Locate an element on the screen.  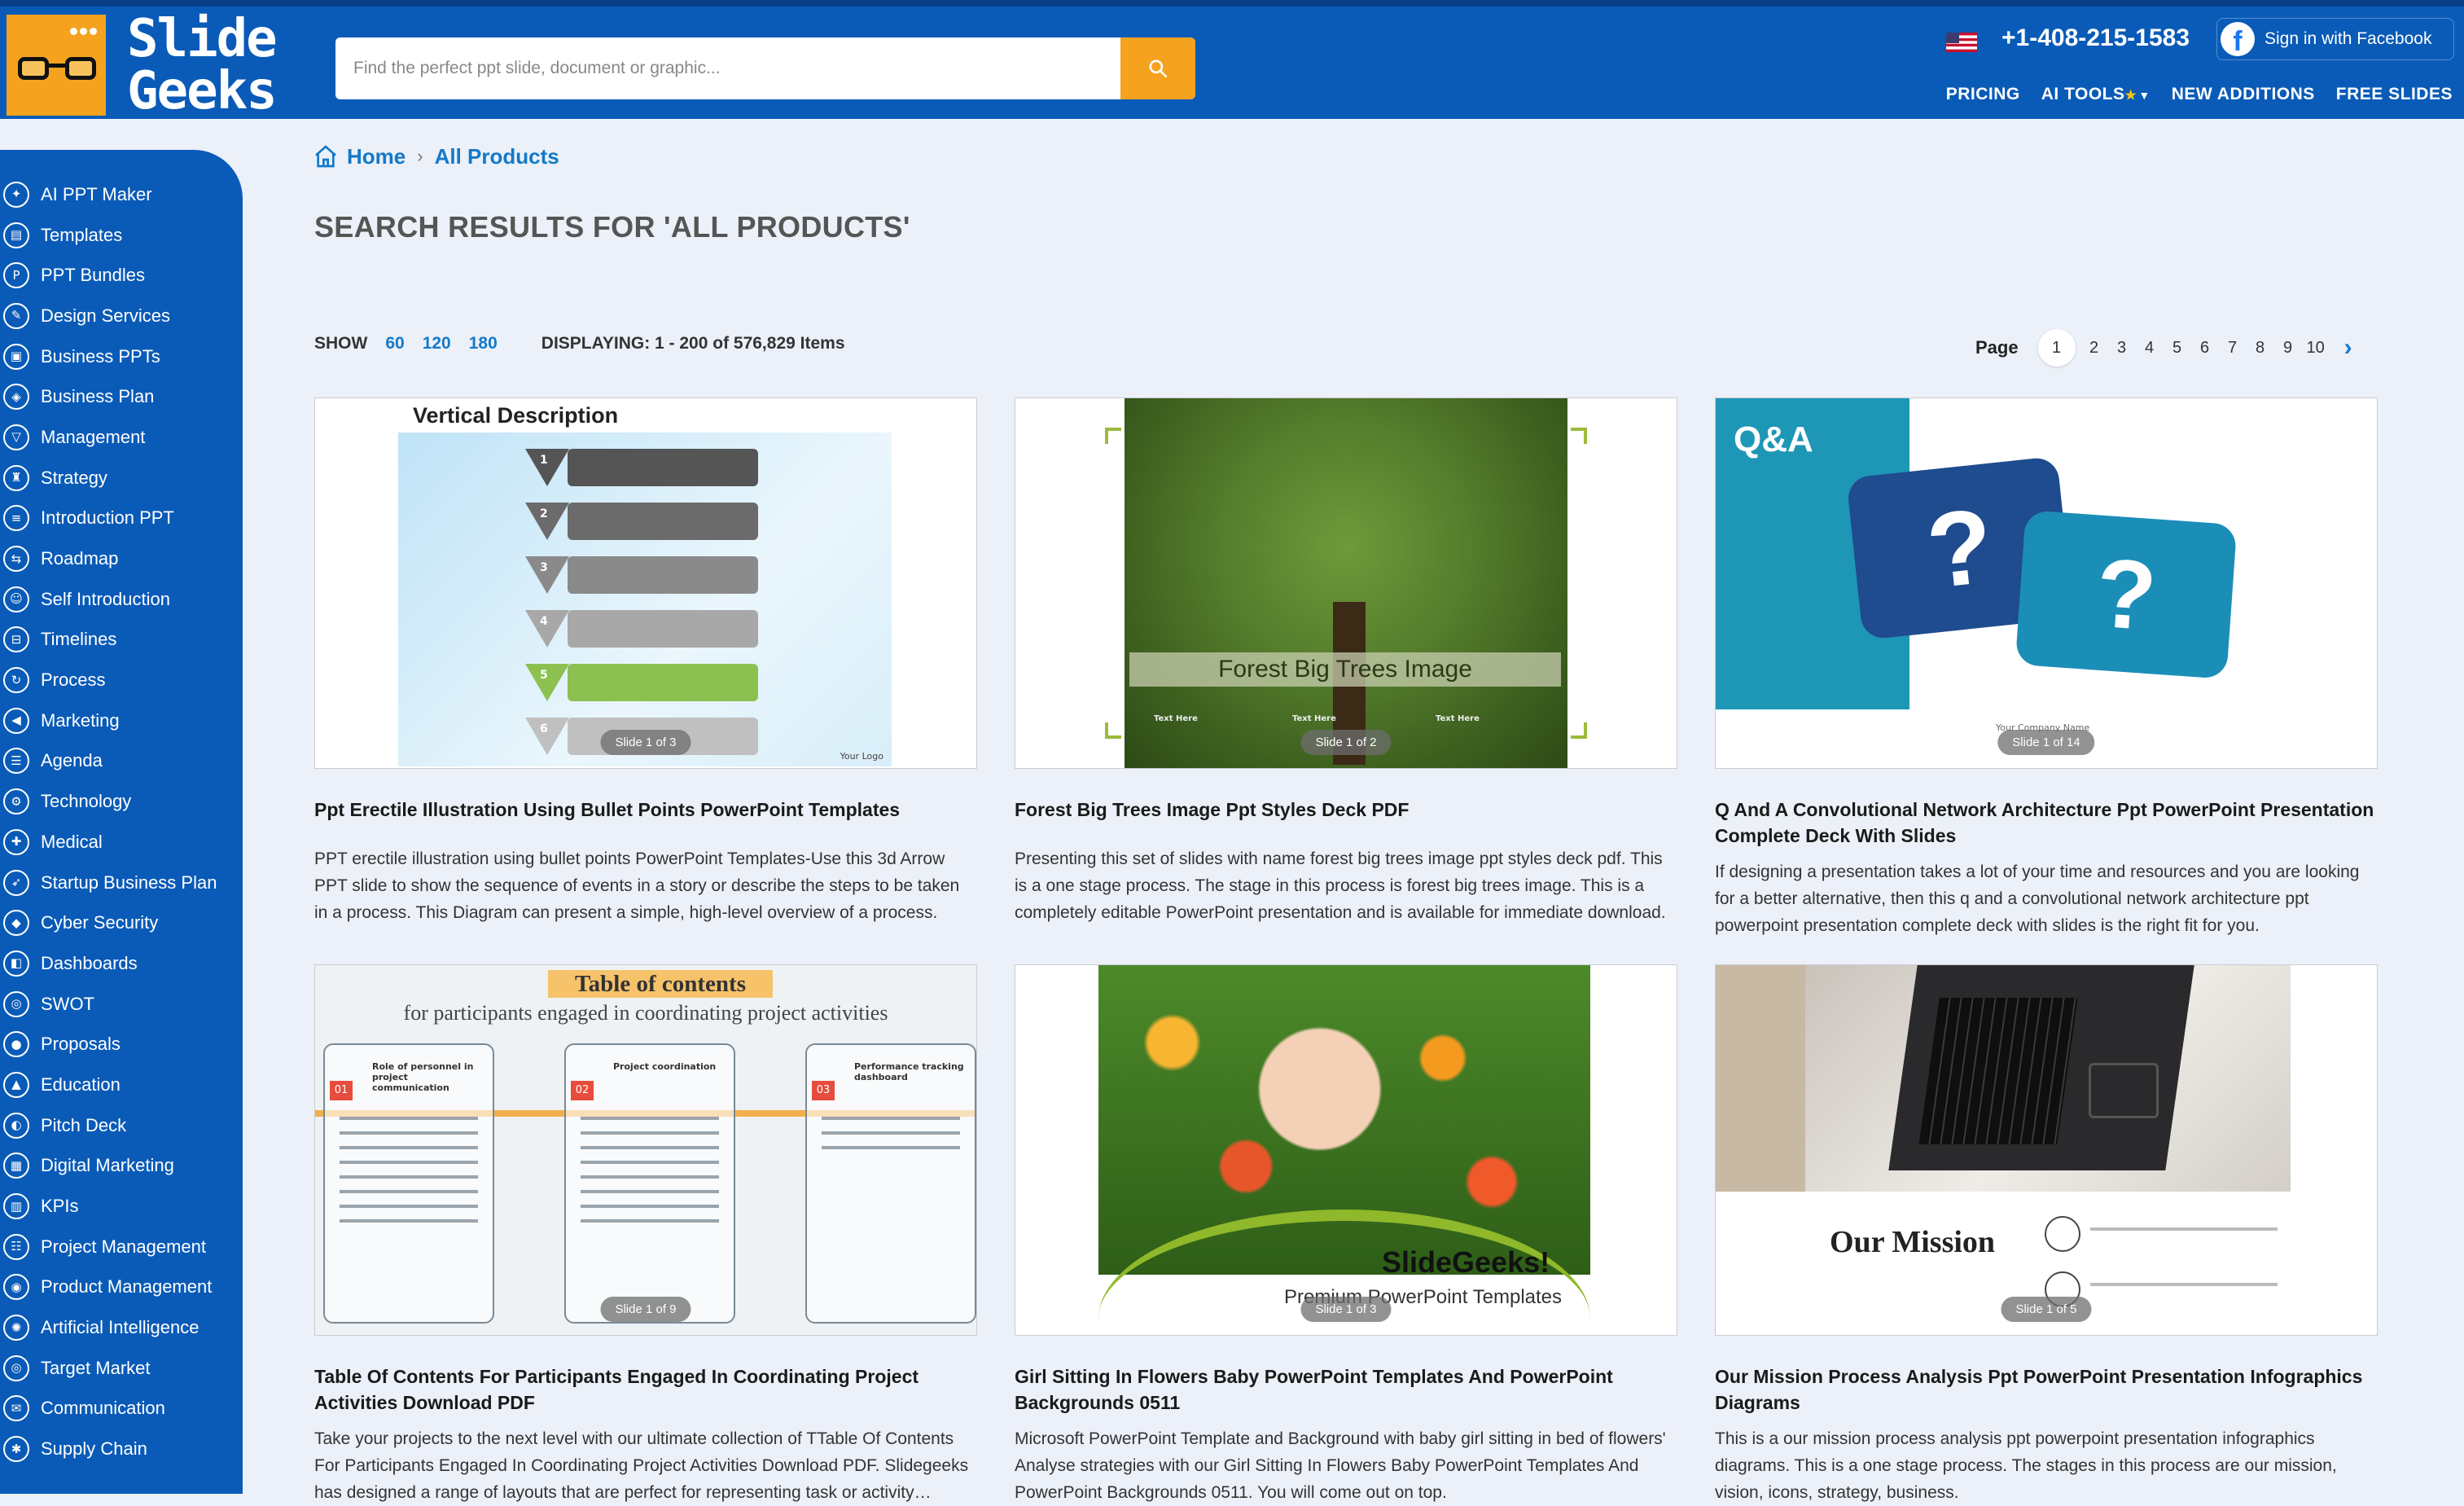
sidebar-item: ▤ Templates is located at coordinates (108, 236).